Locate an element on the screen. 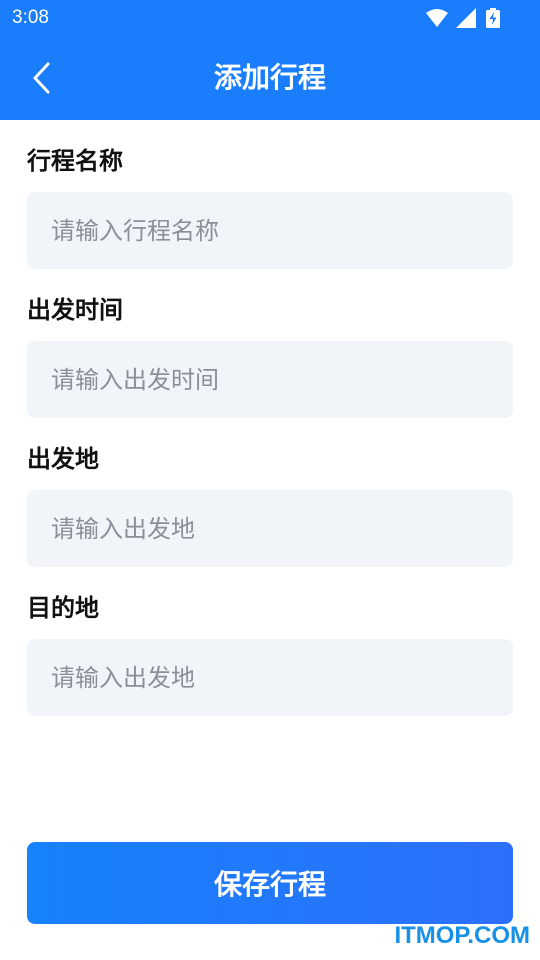 The height and width of the screenshot is (960, 540). title-bar: 添加行程 is located at coordinates (270, 79).